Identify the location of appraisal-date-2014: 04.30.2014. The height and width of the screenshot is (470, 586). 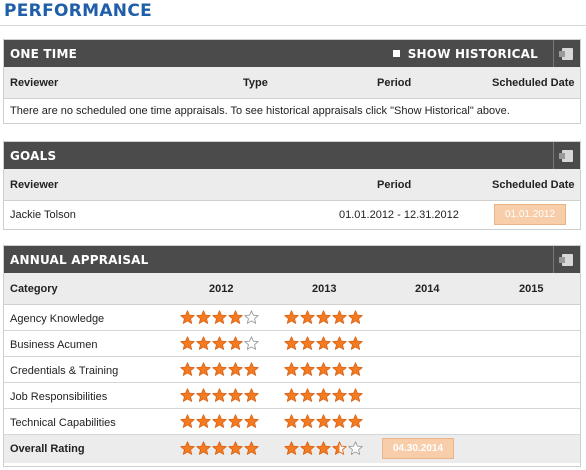
(418, 448).